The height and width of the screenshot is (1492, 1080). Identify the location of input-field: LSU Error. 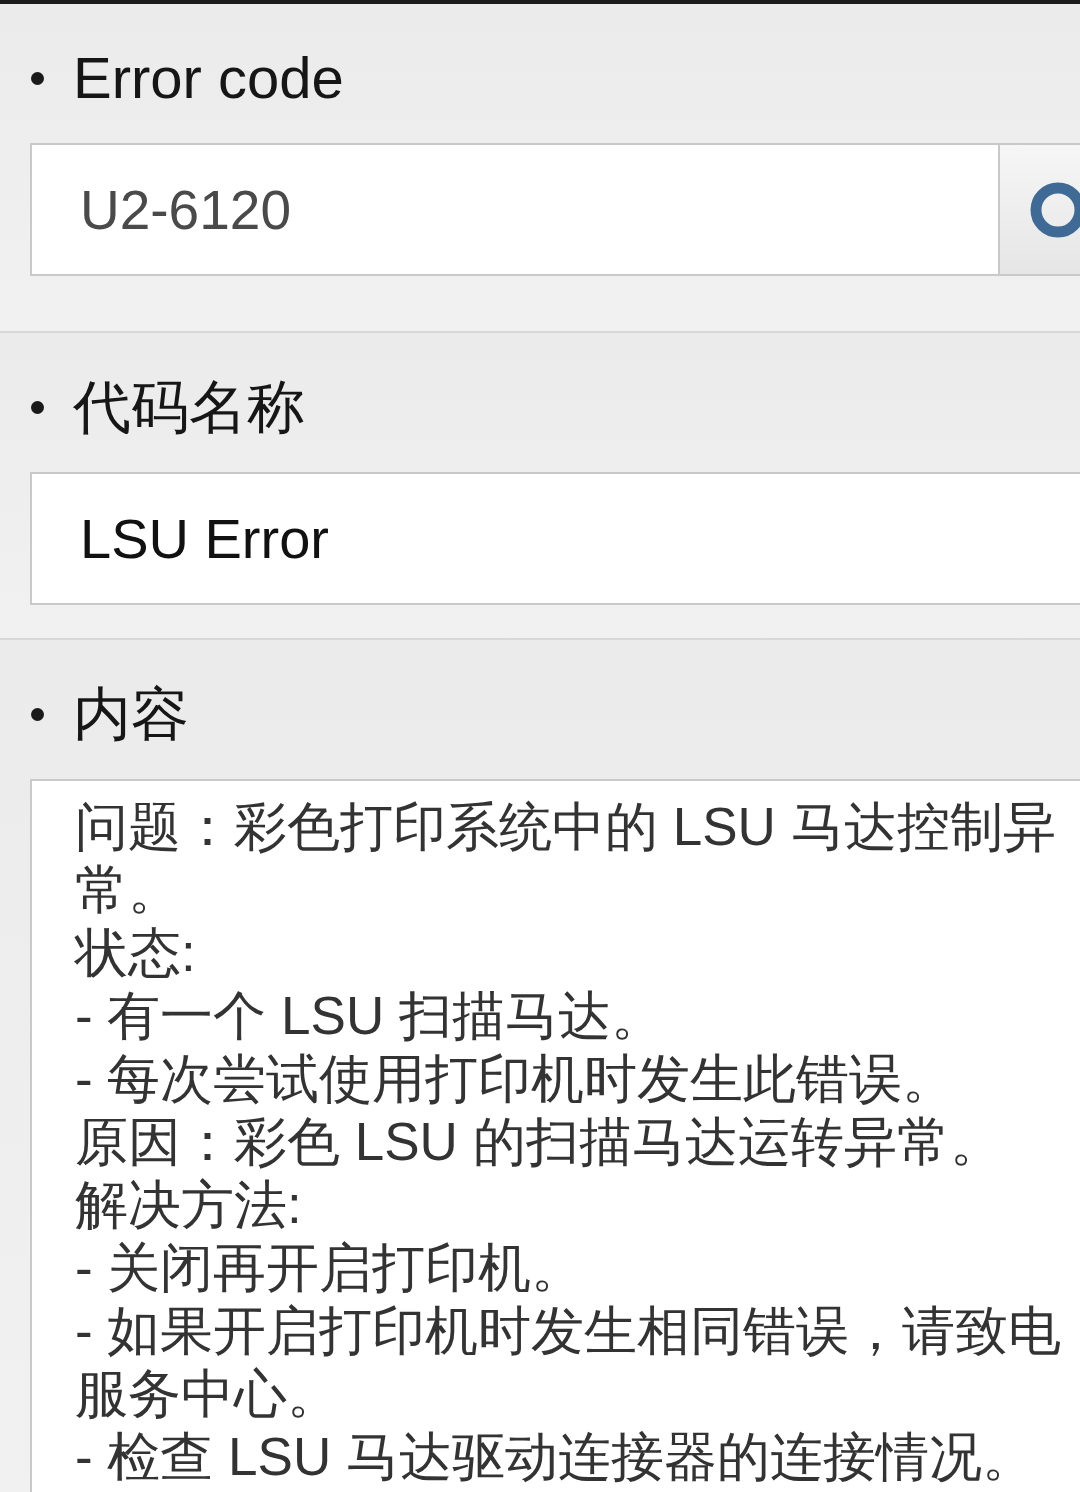
(555, 538).